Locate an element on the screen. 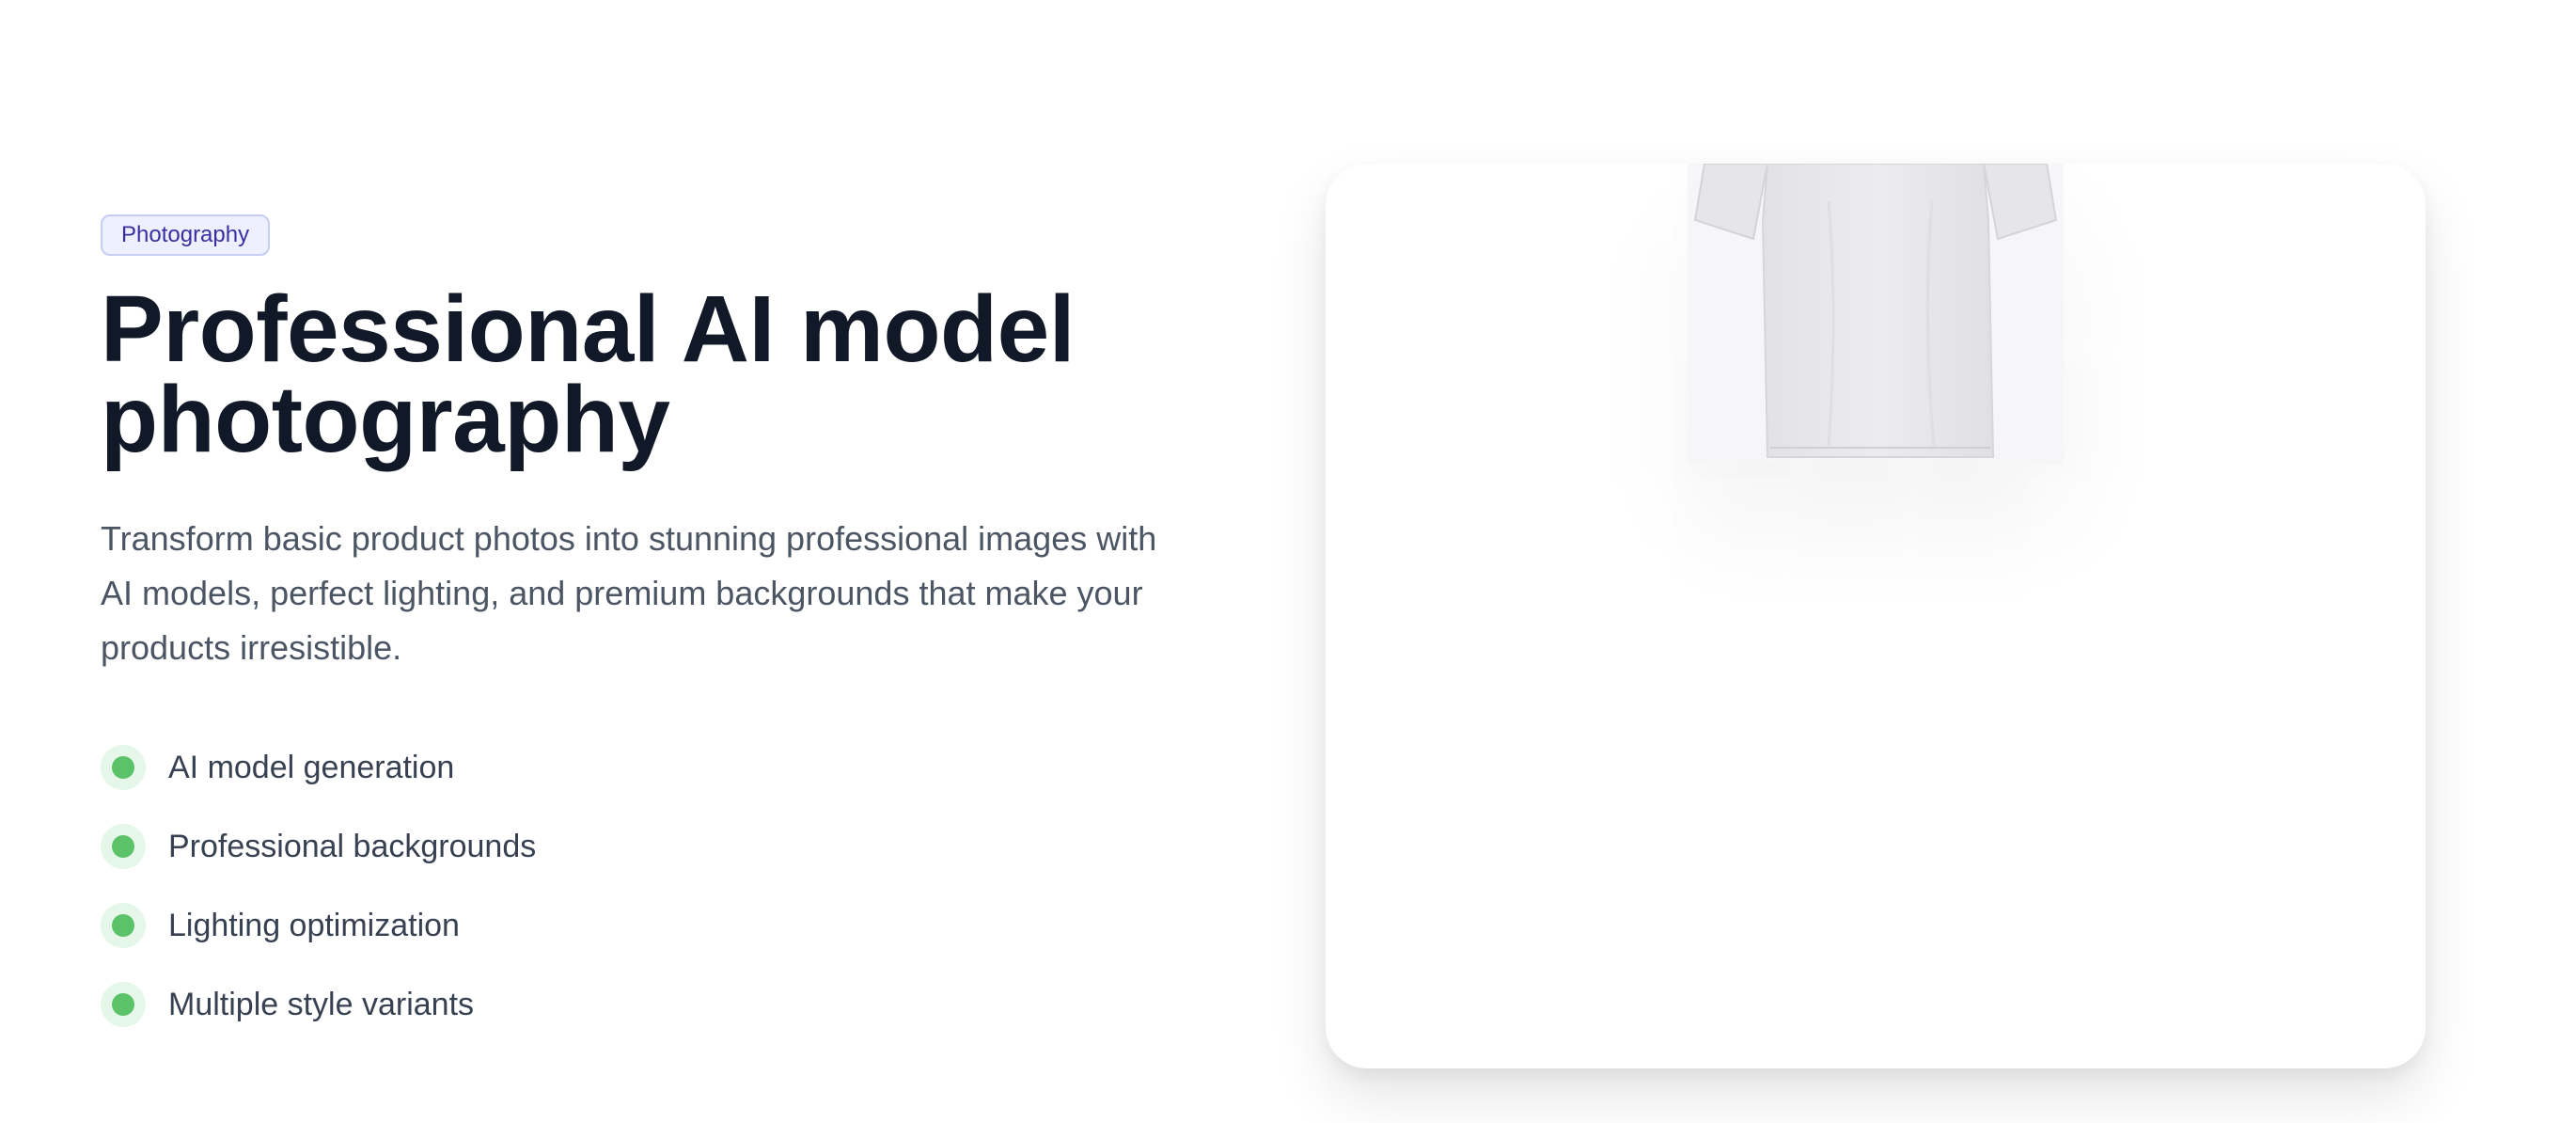 The height and width of the screenshot is (1123, 2576). feature-label: Professional backgrounds is located at coordinates (352, 846).